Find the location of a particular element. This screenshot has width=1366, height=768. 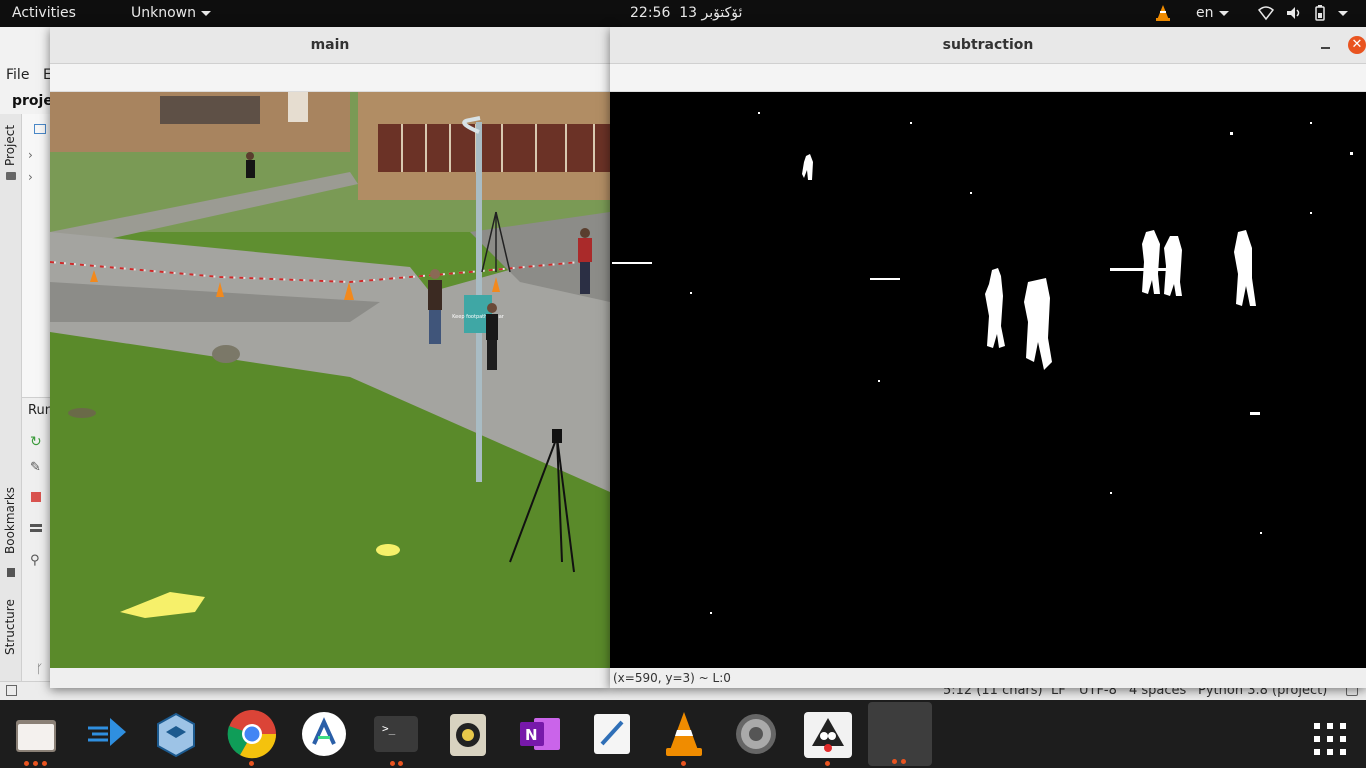

dock-active-window is located at coordinates (900, 734).